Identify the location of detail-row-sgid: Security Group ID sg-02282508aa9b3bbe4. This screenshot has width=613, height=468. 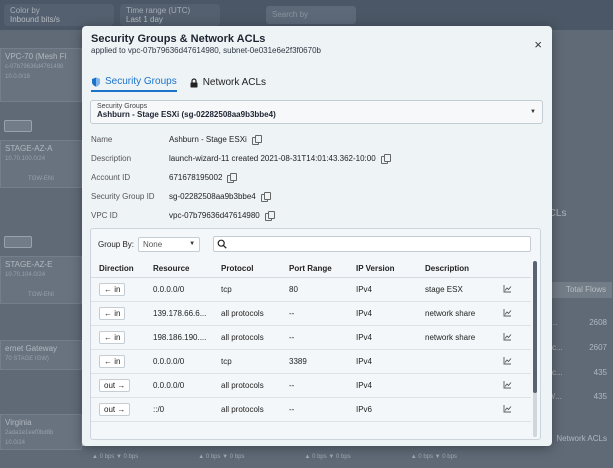
(240, 196).